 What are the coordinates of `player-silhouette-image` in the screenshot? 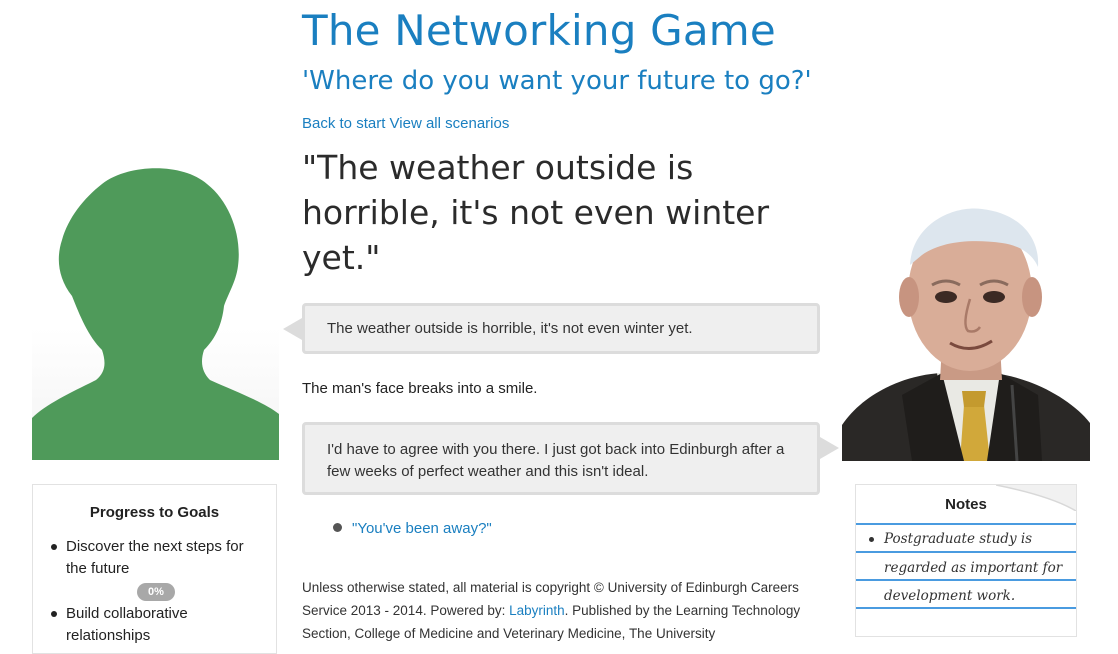 It's located at (155, 313).